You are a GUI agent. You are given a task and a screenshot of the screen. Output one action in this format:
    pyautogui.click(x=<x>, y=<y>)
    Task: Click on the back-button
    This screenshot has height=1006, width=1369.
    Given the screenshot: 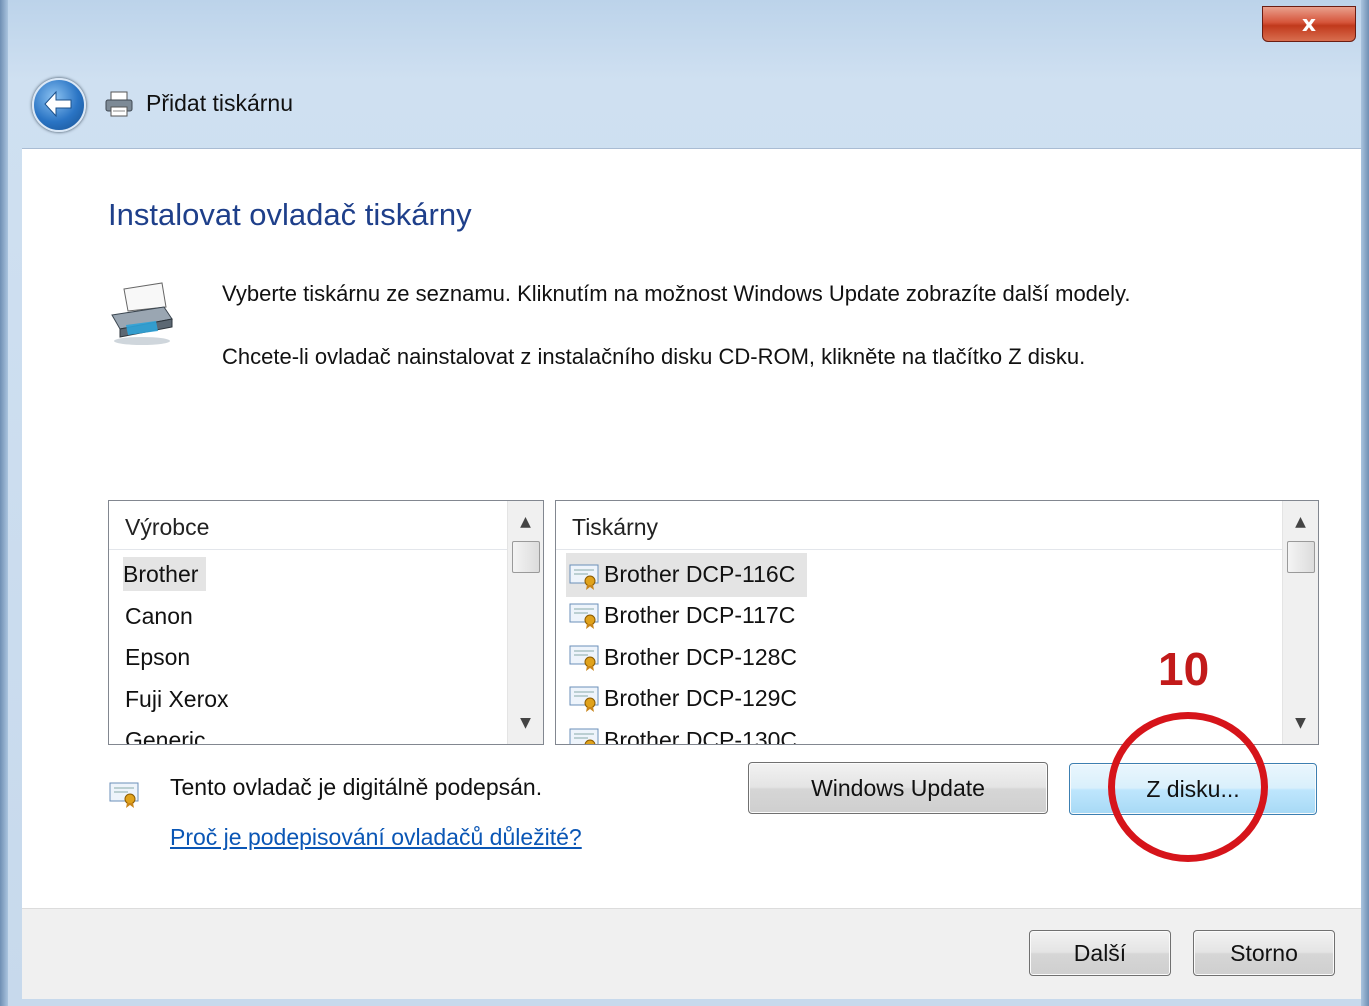 What is the action you would take?
    pyautogui.click(x=59, y=105)
    